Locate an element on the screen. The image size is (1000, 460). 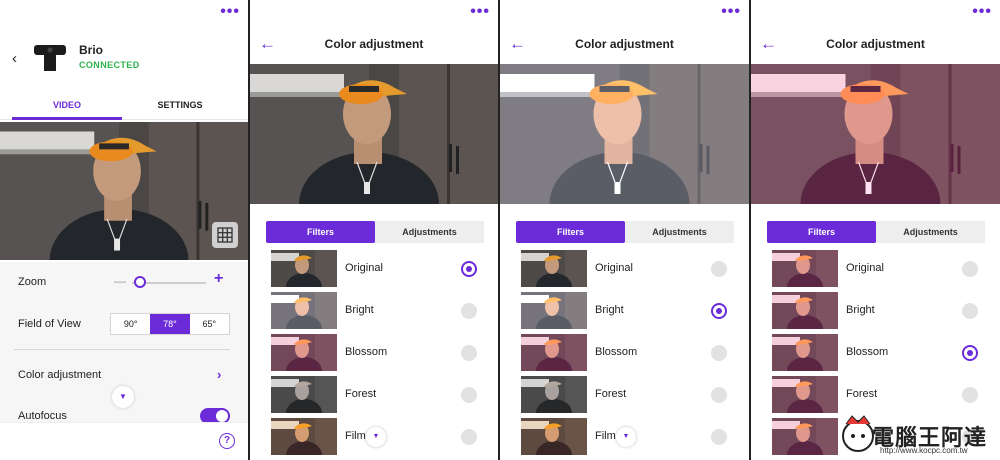
divider is located at coordinates (122, 349).